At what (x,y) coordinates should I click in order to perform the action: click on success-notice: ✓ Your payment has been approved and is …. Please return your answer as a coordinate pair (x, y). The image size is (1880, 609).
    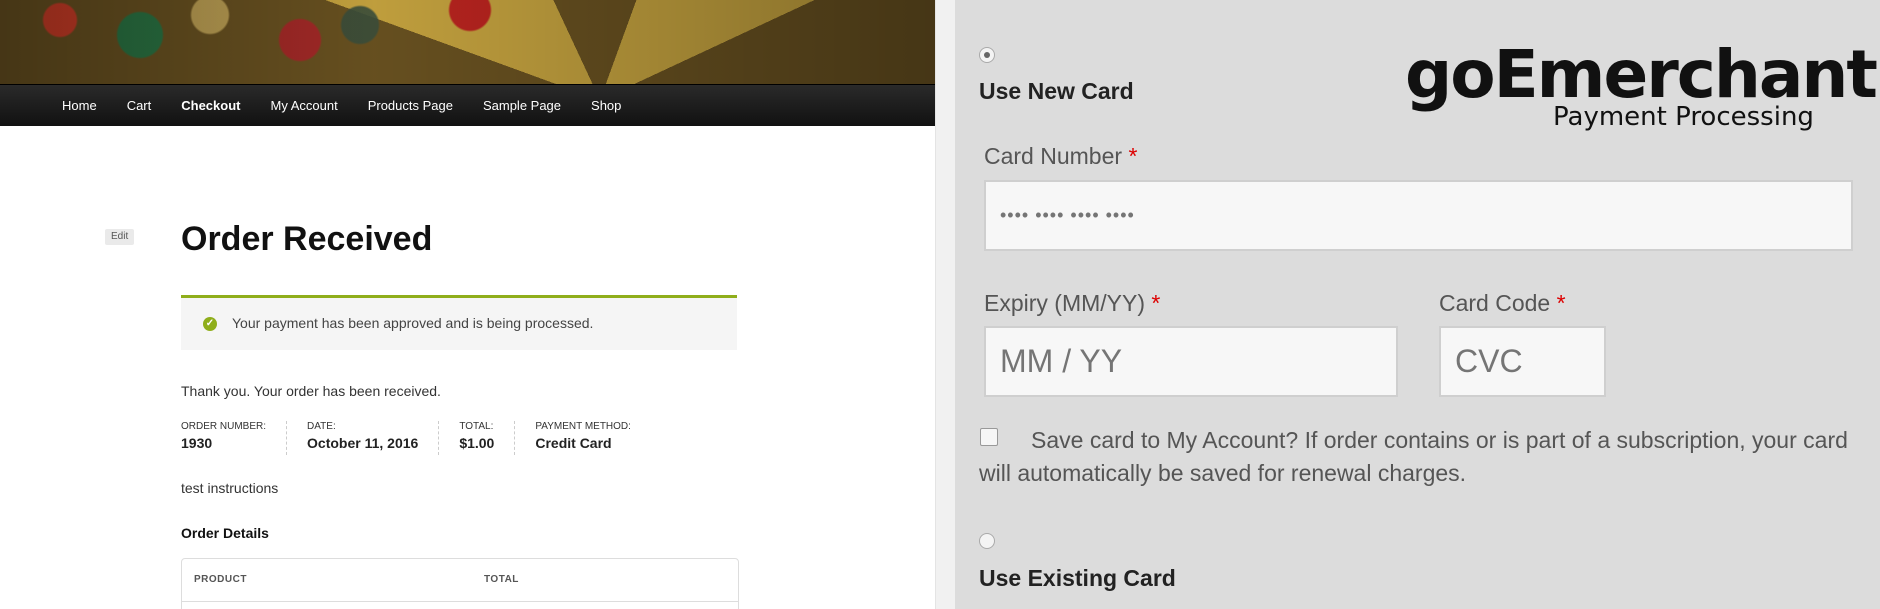
    Looking at the image, I should click on (459, 322).